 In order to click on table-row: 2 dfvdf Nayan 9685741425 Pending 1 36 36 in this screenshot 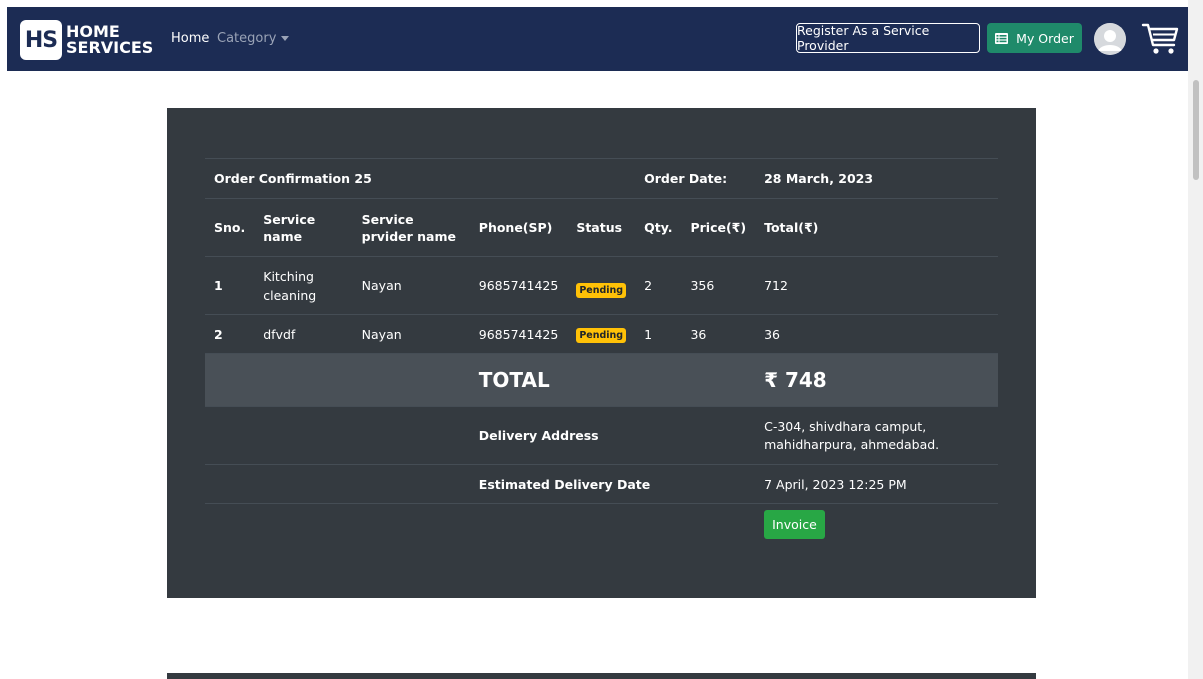, I will do `click(601, 334)`.